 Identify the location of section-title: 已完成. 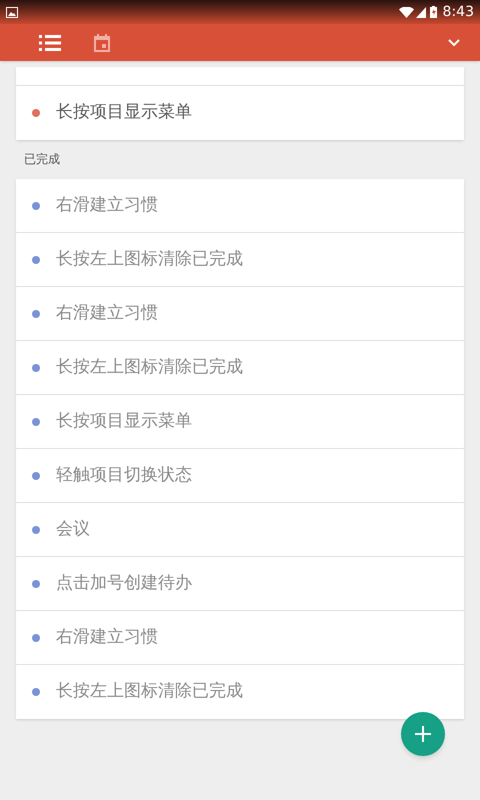
(42, 159).